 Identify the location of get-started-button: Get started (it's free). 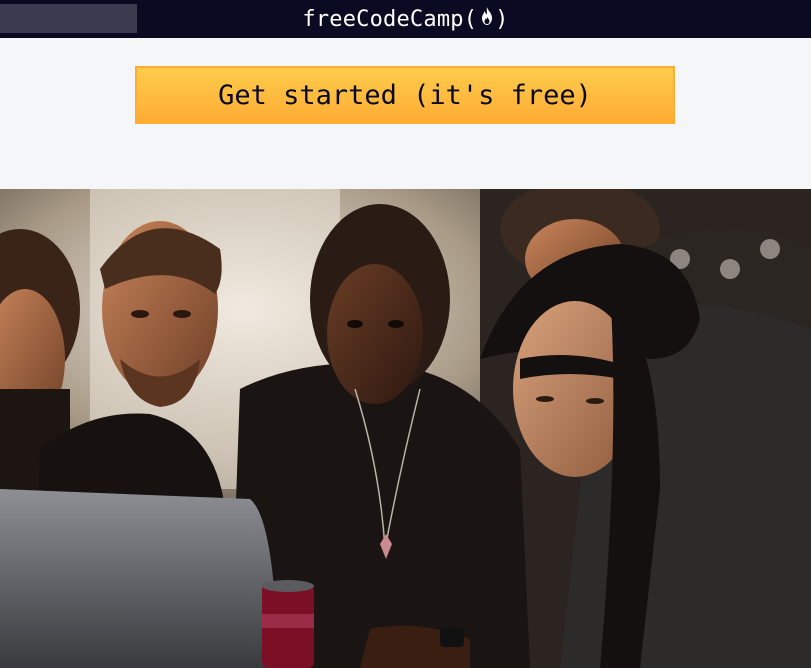
(405, 95).